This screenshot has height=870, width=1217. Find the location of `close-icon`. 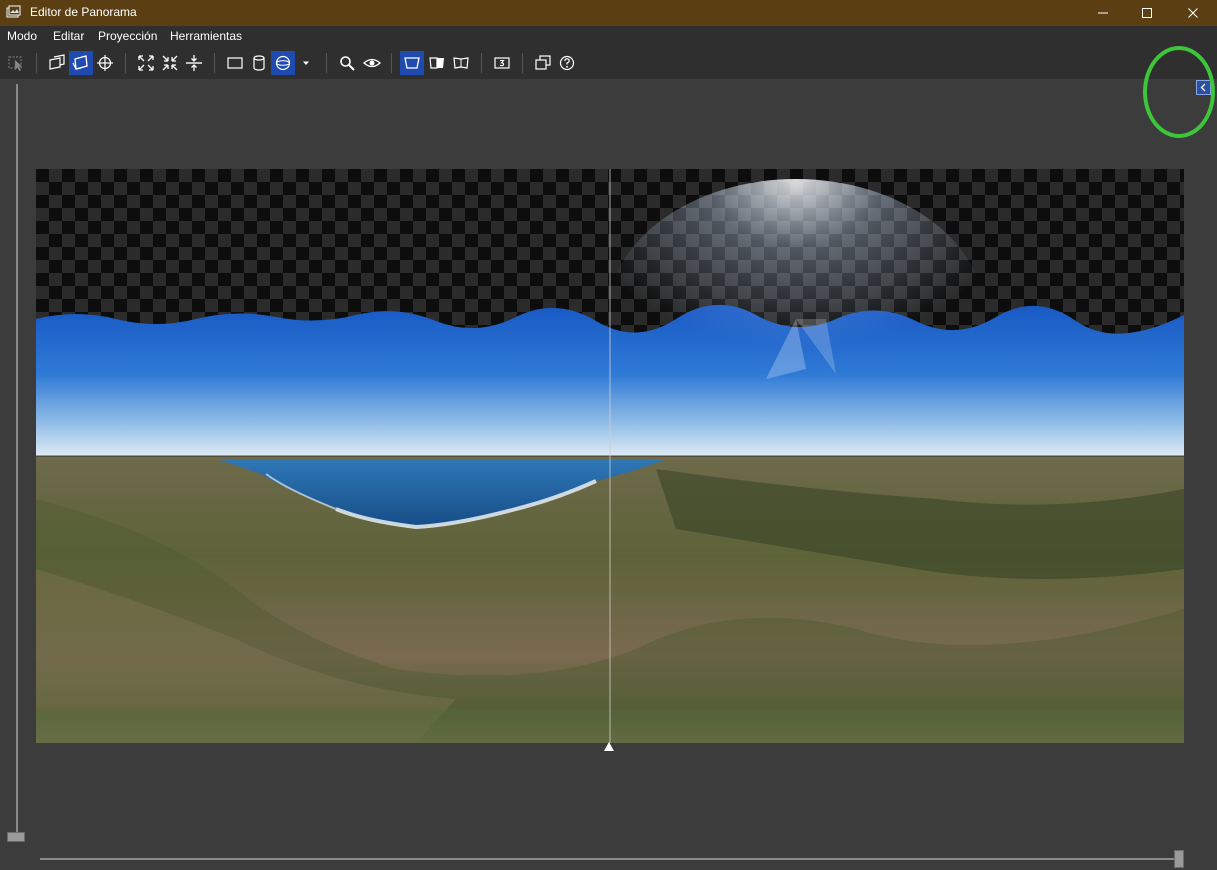

close-icon is located at coordinates (1193, 13).